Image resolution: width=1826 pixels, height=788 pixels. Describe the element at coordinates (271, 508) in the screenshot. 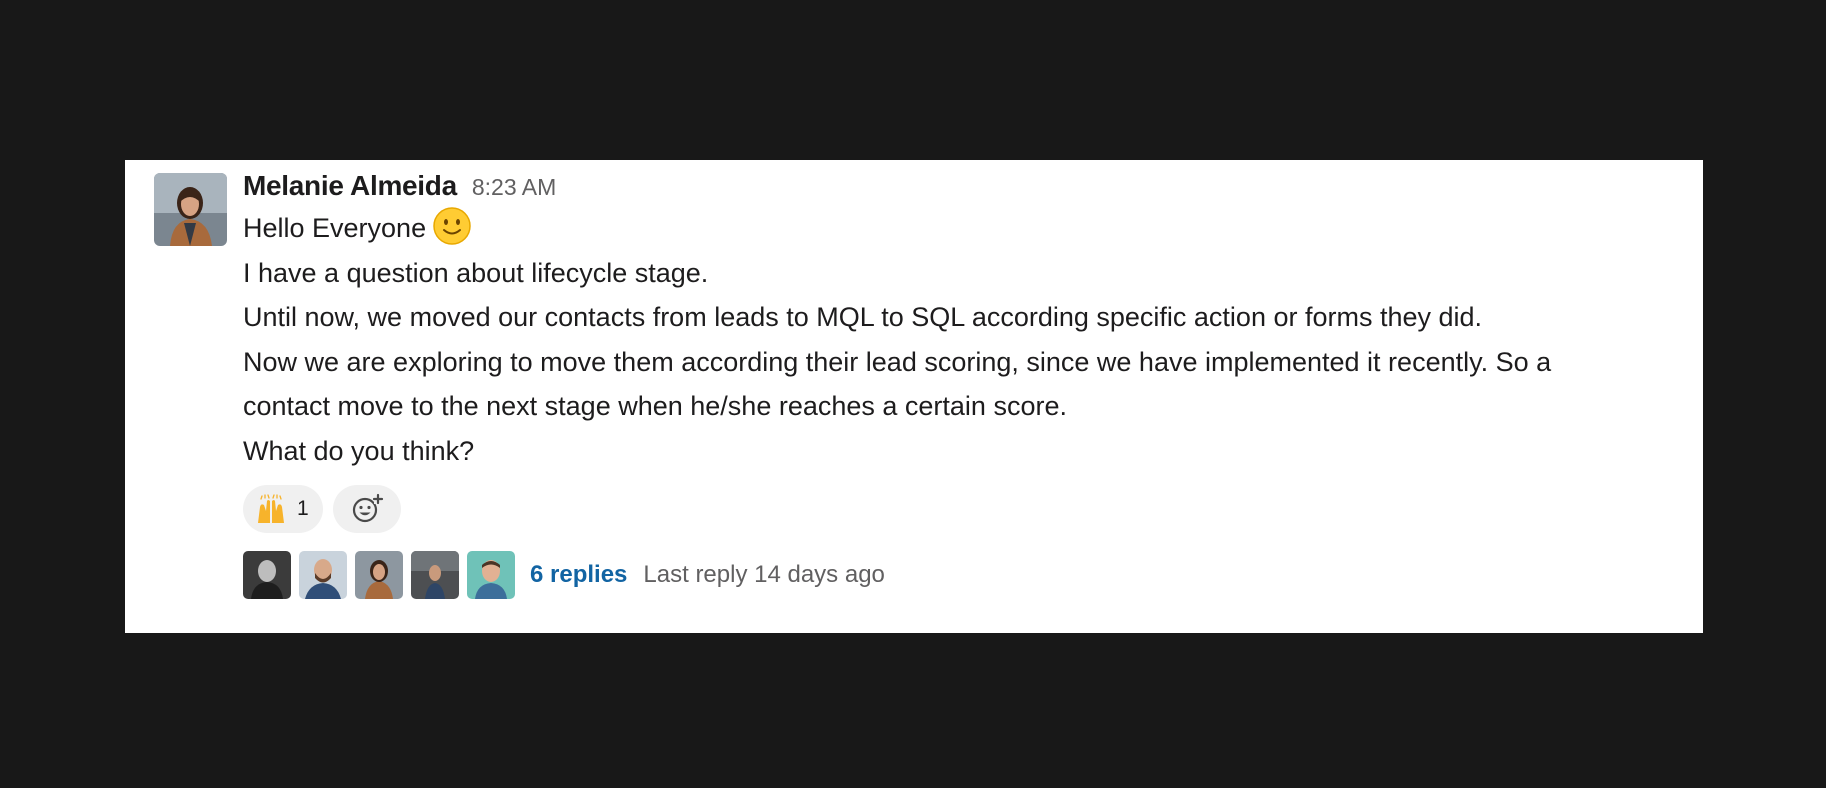

I see `raised-hands-icon` at that location.